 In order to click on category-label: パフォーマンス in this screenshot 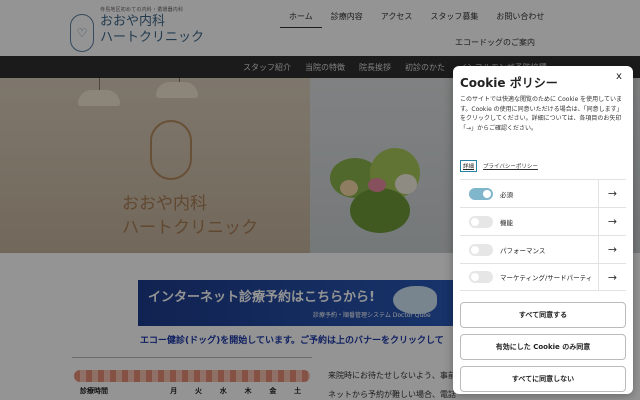, I will do `click(523, 250)`.